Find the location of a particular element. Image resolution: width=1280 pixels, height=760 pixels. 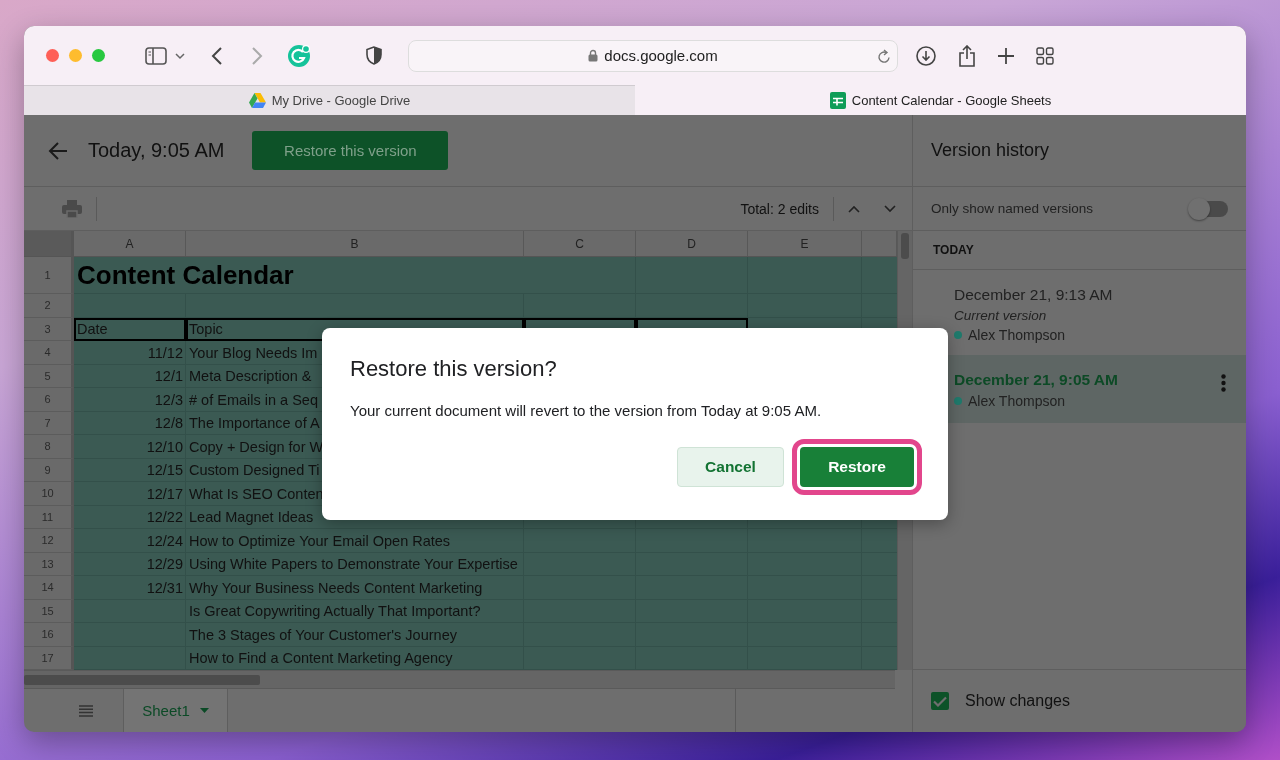

url-text: docs.google.com is located at coordinates (661, 55).